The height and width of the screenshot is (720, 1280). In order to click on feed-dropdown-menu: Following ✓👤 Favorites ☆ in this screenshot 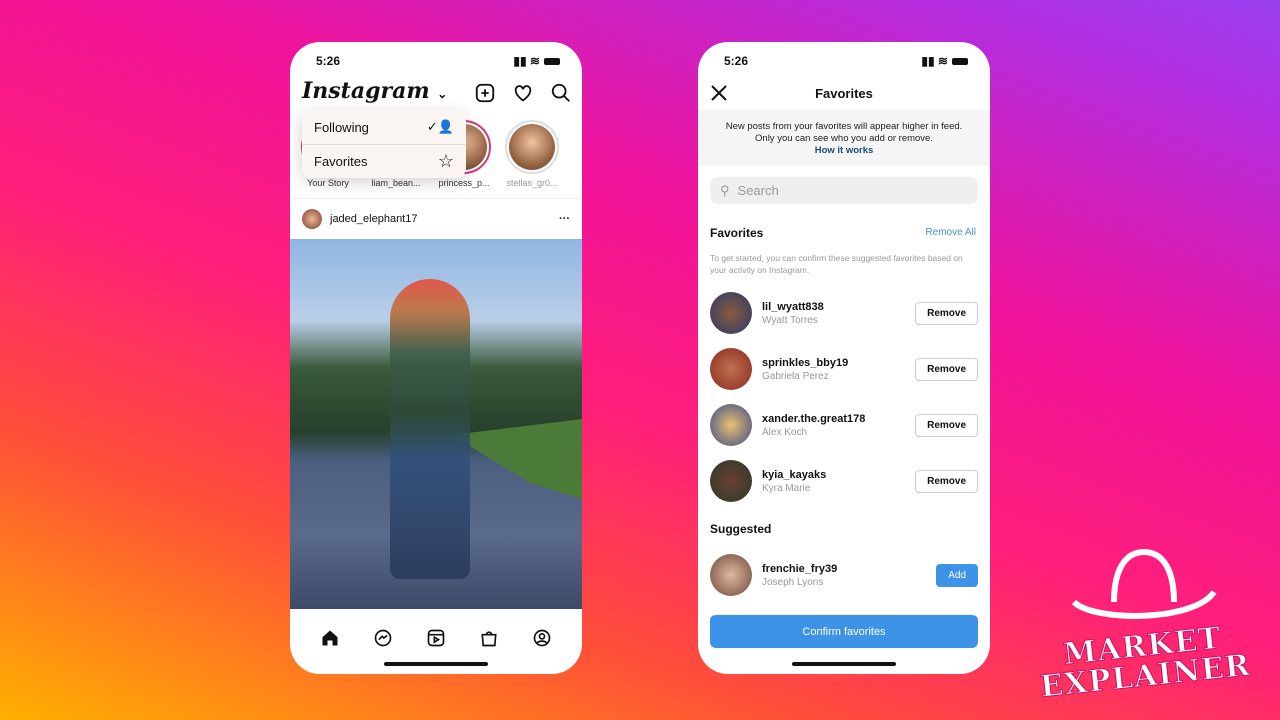, I will do `click(384, 144)`.